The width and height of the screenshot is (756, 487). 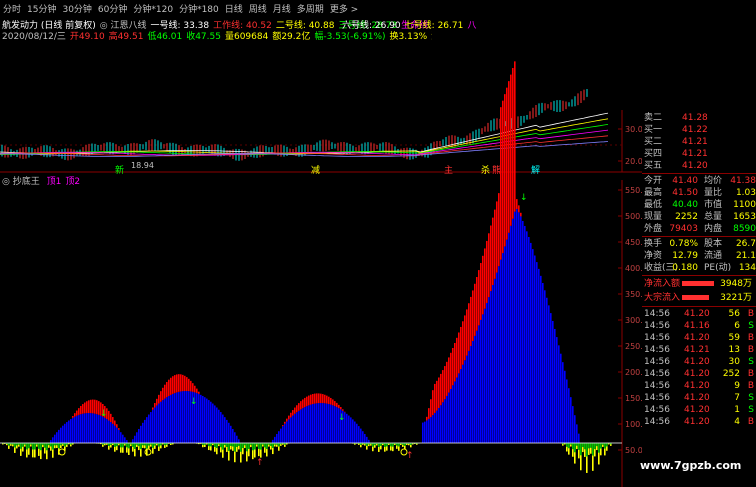 I want to click on tick-price: 41.21, so click(x=697, y=350).